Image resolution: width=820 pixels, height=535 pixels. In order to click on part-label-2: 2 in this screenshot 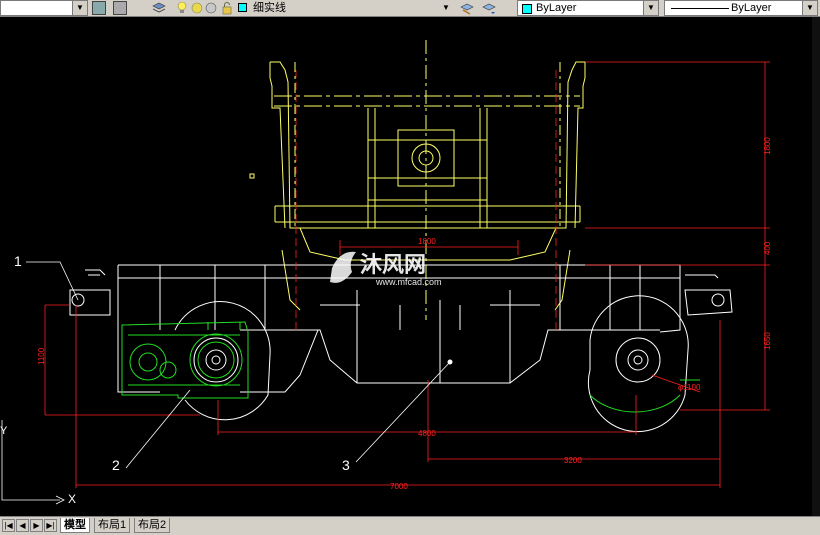, I will do `click(116, 465)`.